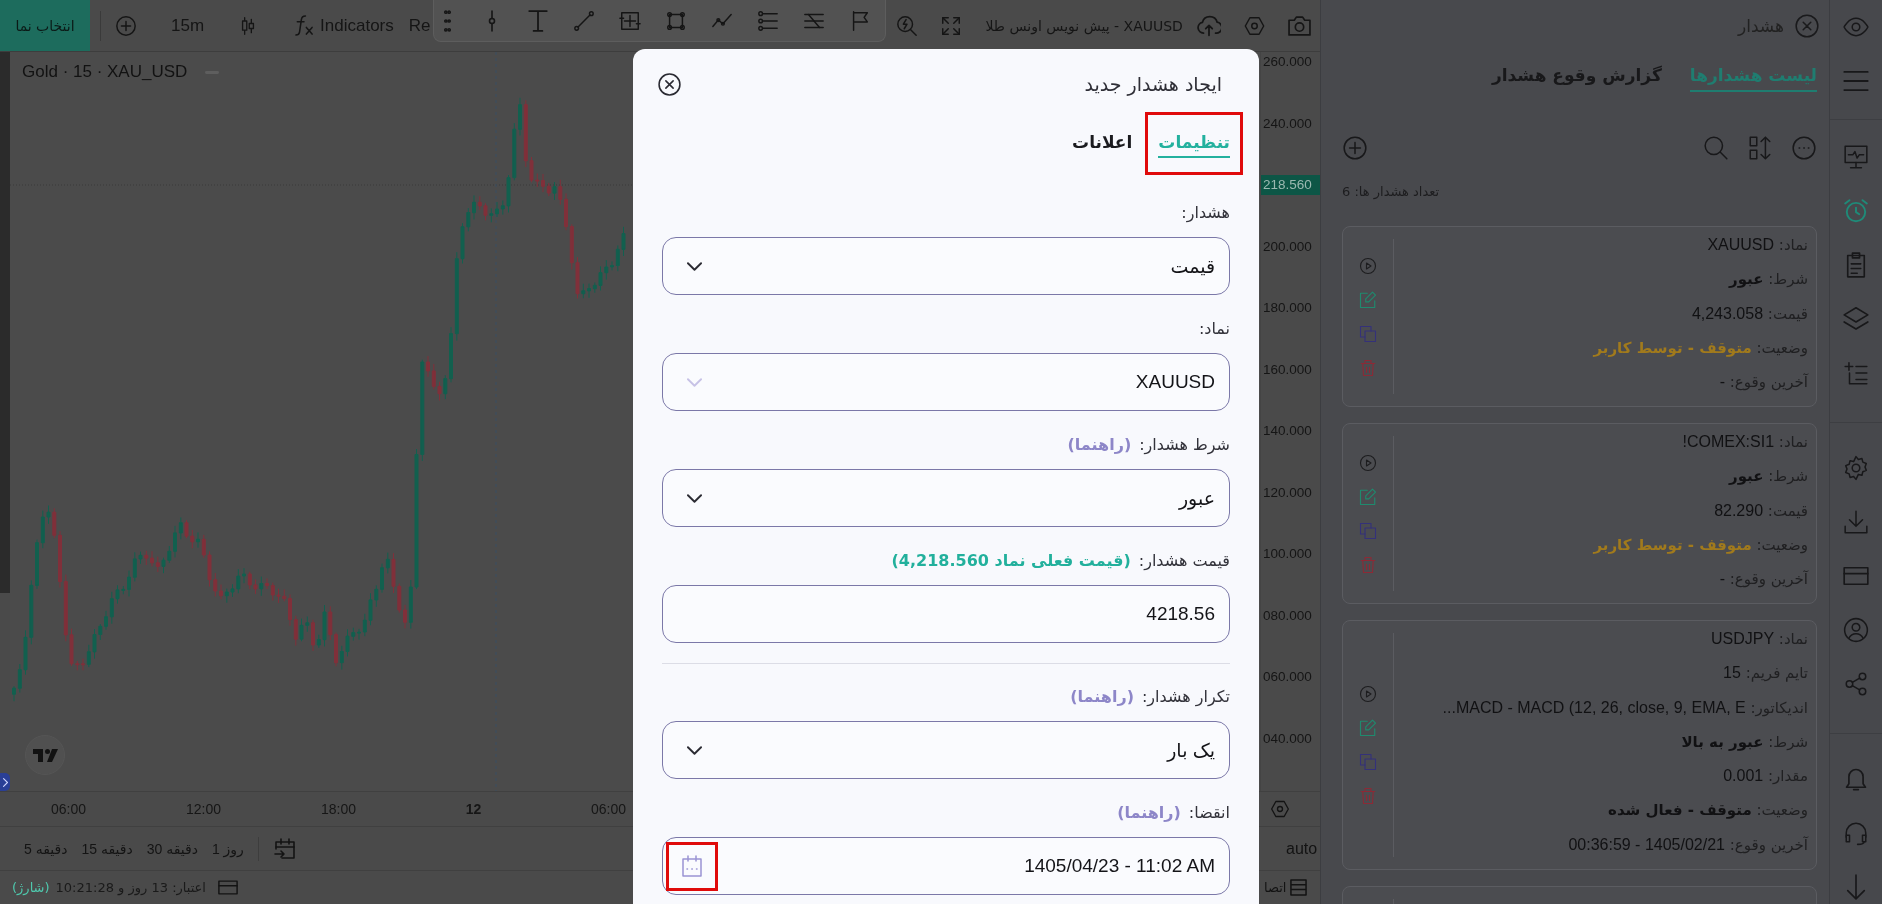 The height and width of the screenshot is (904, 1882). Describe the element at coordinates (1185, 697) in the screenshot. I see `field-label: تکرار هشدار:` at that location.